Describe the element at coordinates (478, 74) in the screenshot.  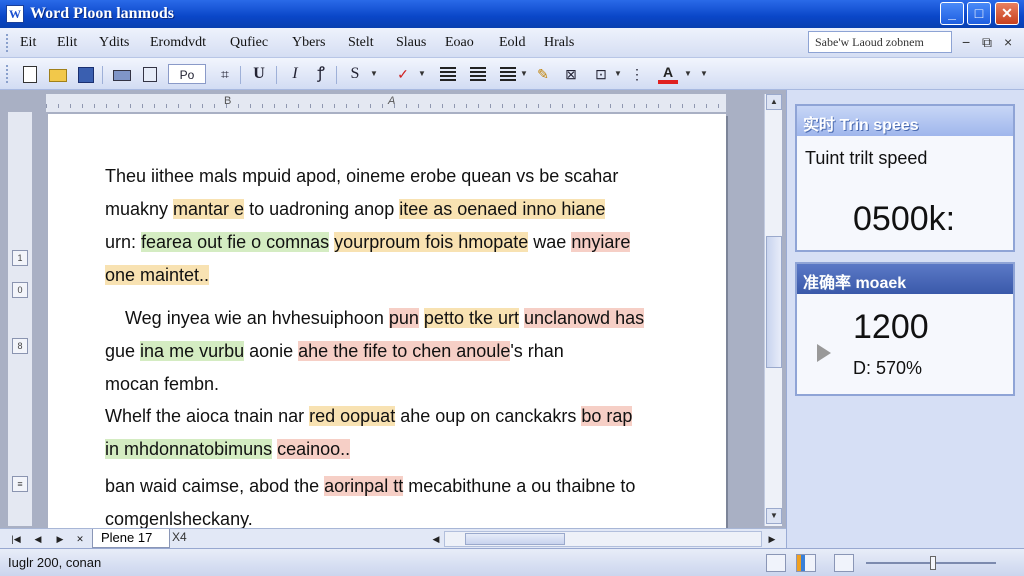
I see `align-center-icon` at that location.